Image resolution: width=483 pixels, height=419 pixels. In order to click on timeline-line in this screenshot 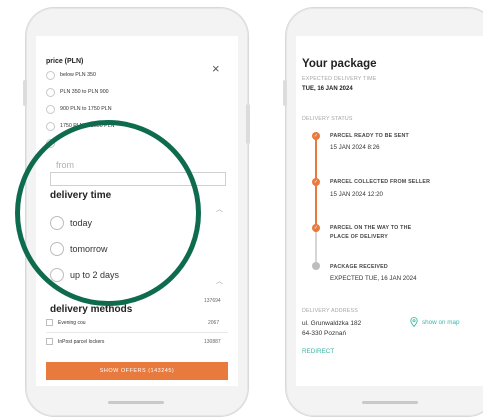, I will do `click(316, 247)`.